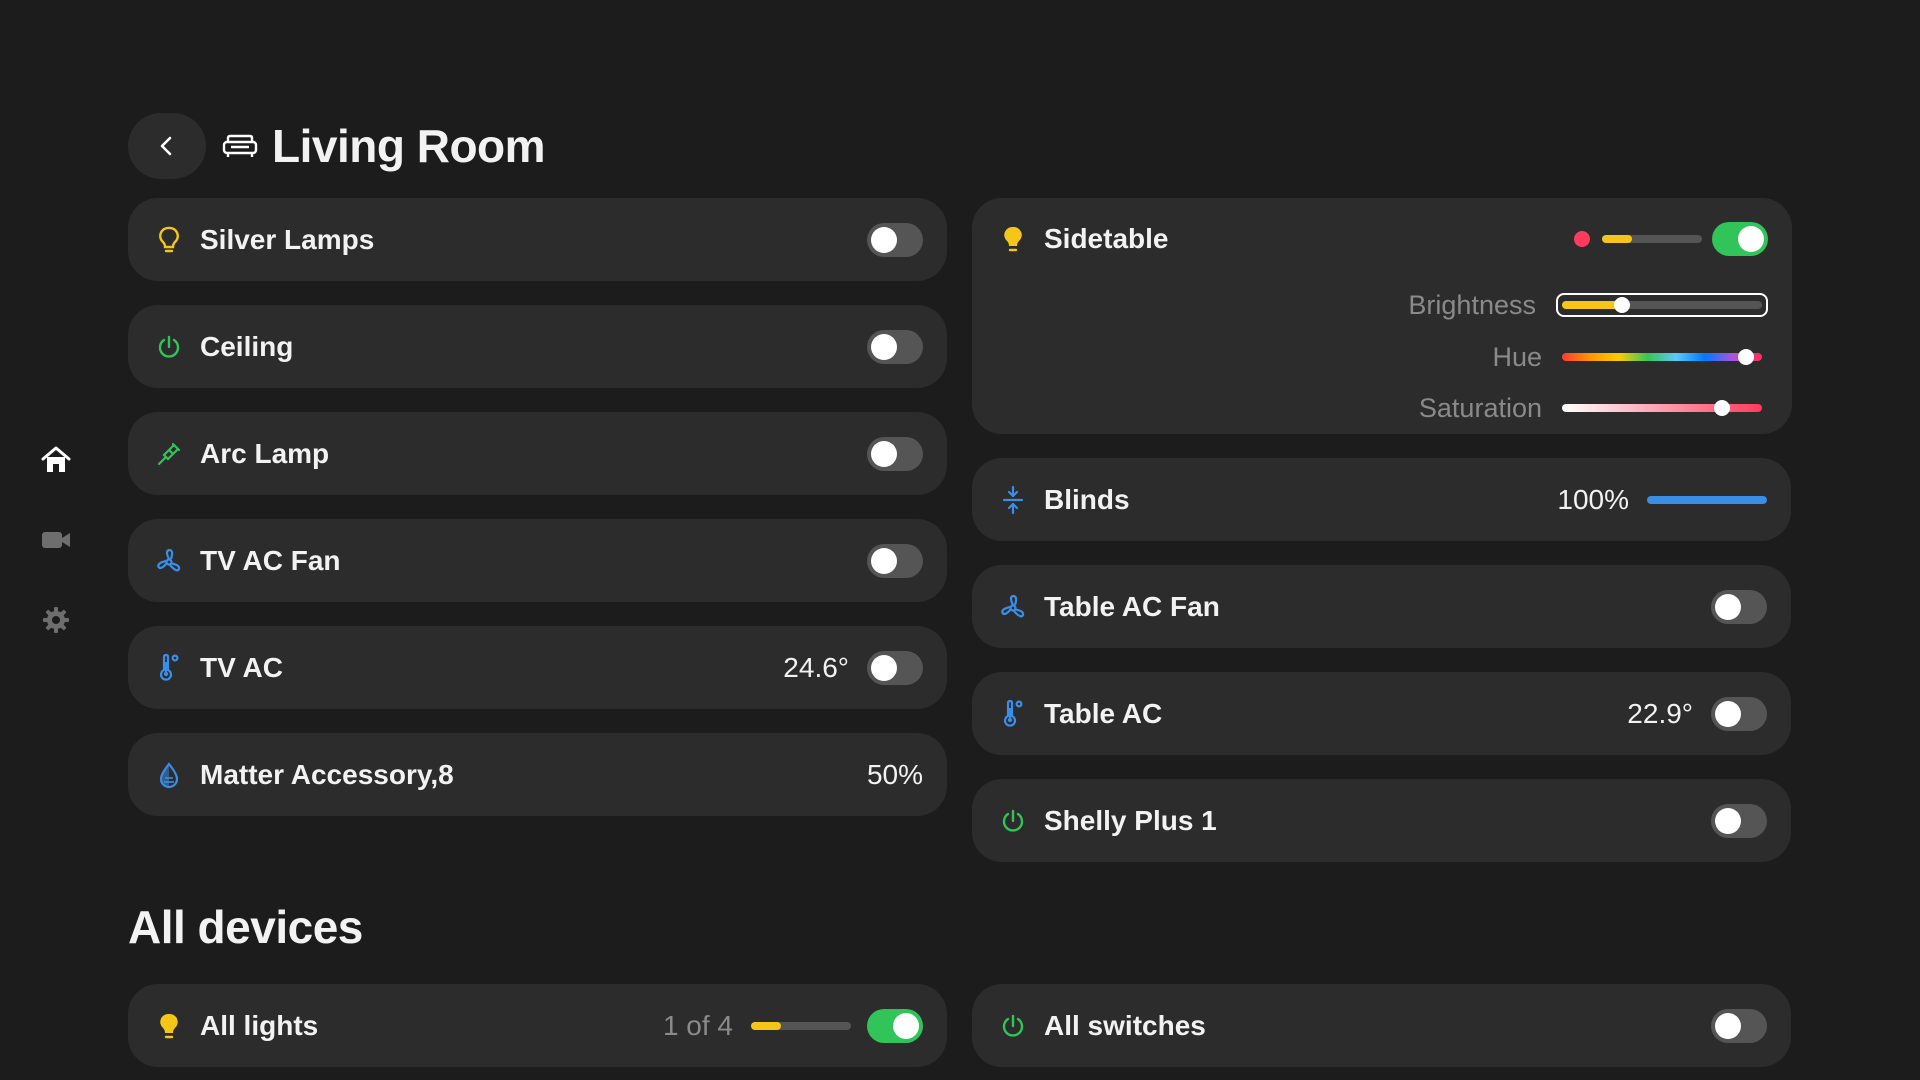 The image size is (1920, 1080). I want to click on device-name: All switches, so click(1125, 1025).